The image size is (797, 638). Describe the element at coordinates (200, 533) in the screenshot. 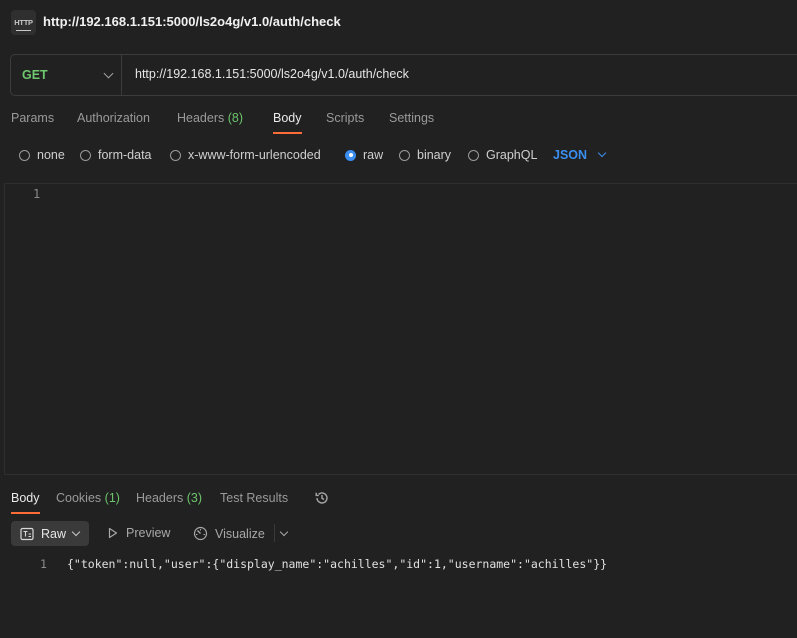

I see `gauge-icon` at that location.